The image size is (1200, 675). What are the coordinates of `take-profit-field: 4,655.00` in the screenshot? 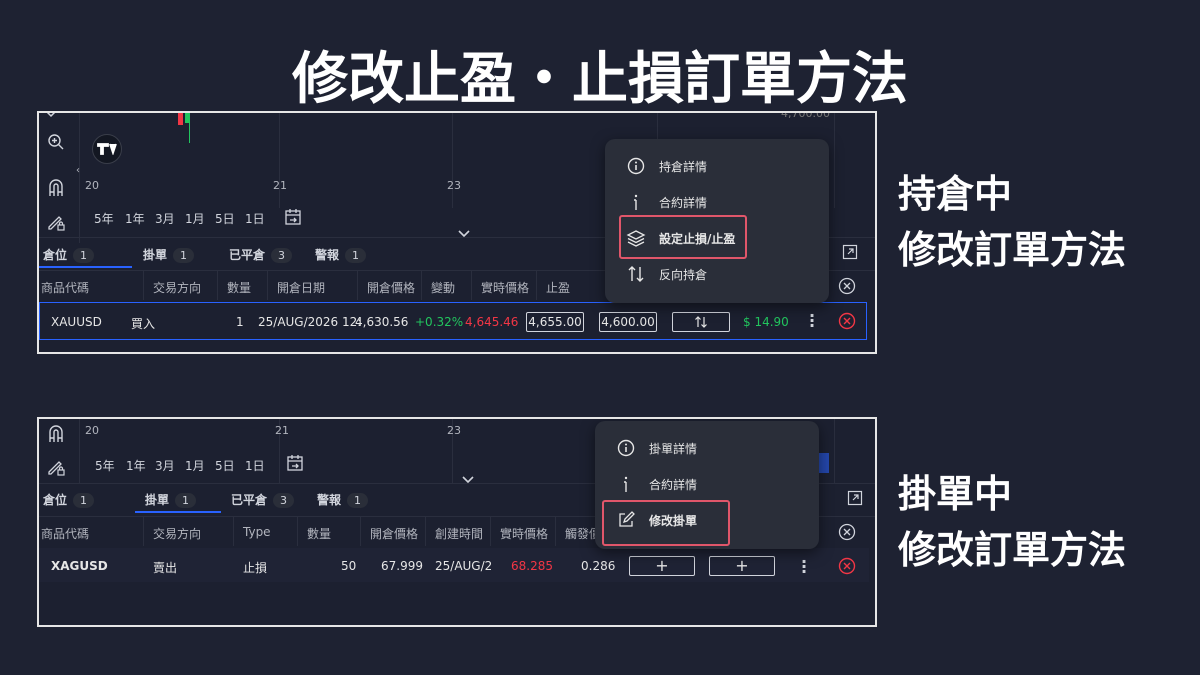 It's located at (555, 322).